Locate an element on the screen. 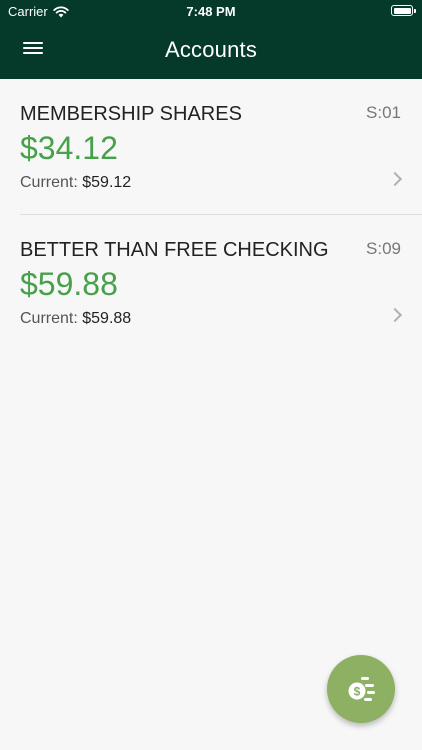  current-value: $59.88 is located at coordinates (107, 318).